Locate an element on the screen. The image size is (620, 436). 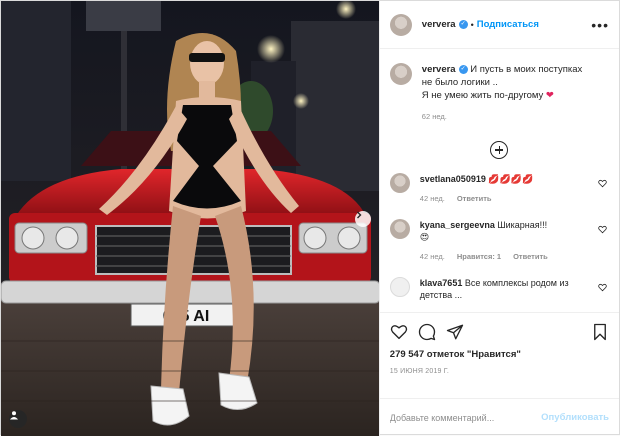
post-header: ververa ✓ • Подписаться ••• is located at coordinates (499, 25).